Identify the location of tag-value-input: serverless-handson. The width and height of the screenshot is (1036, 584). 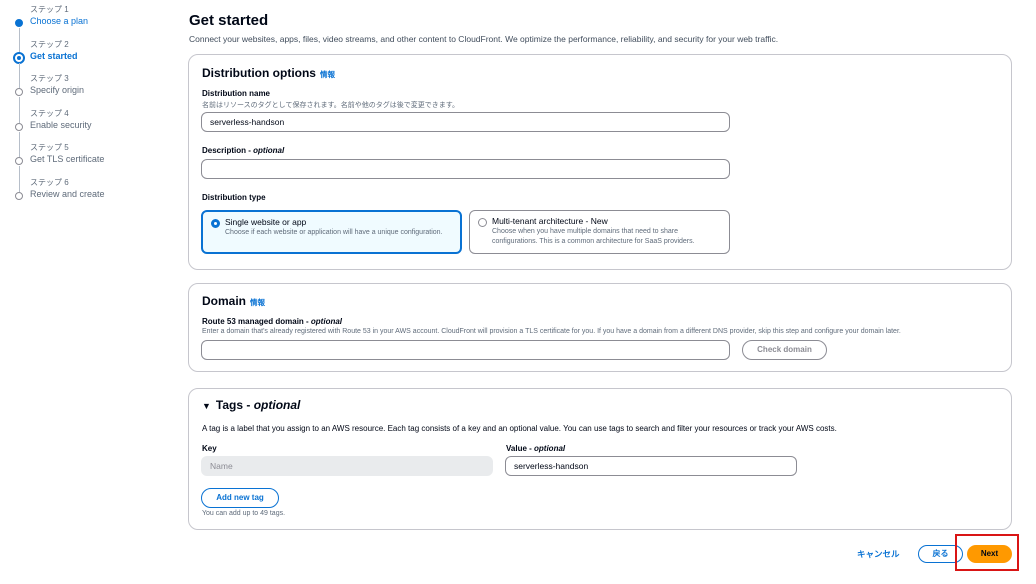
(651, 466).